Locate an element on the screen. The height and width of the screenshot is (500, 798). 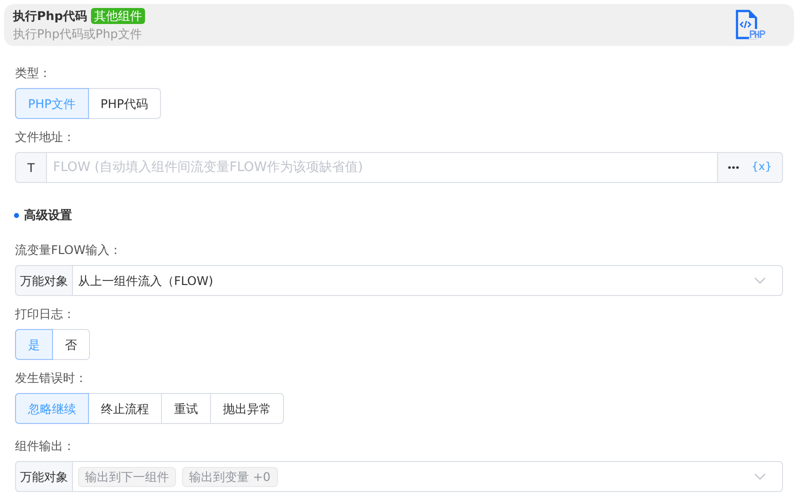
option-button: 否 is located at coordinates (71, 344).